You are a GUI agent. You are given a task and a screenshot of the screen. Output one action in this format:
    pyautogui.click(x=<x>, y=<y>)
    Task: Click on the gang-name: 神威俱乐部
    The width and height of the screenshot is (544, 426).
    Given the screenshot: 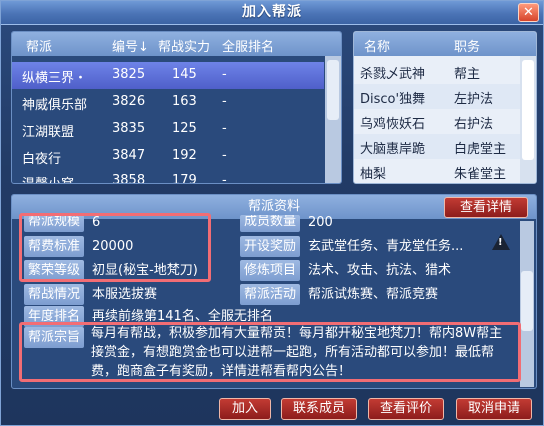 What is the action you would take?
    pyautogui.click(x=55, y=105)
    